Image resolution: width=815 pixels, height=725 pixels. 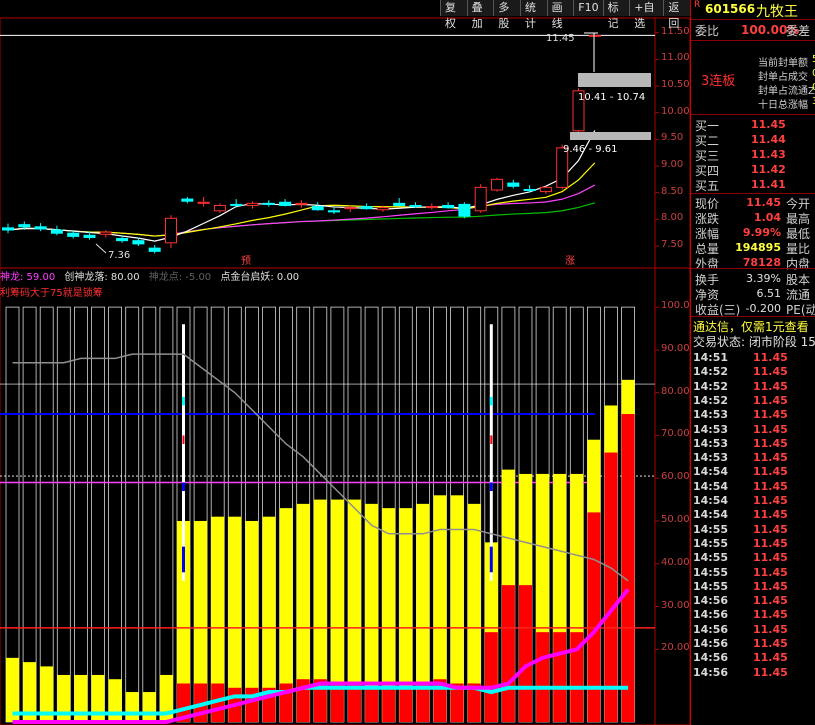 What do you see at coordinates (763, 202) in the screenshot?
I see `quote-value: 11.45` at bounding box center [763, 202].